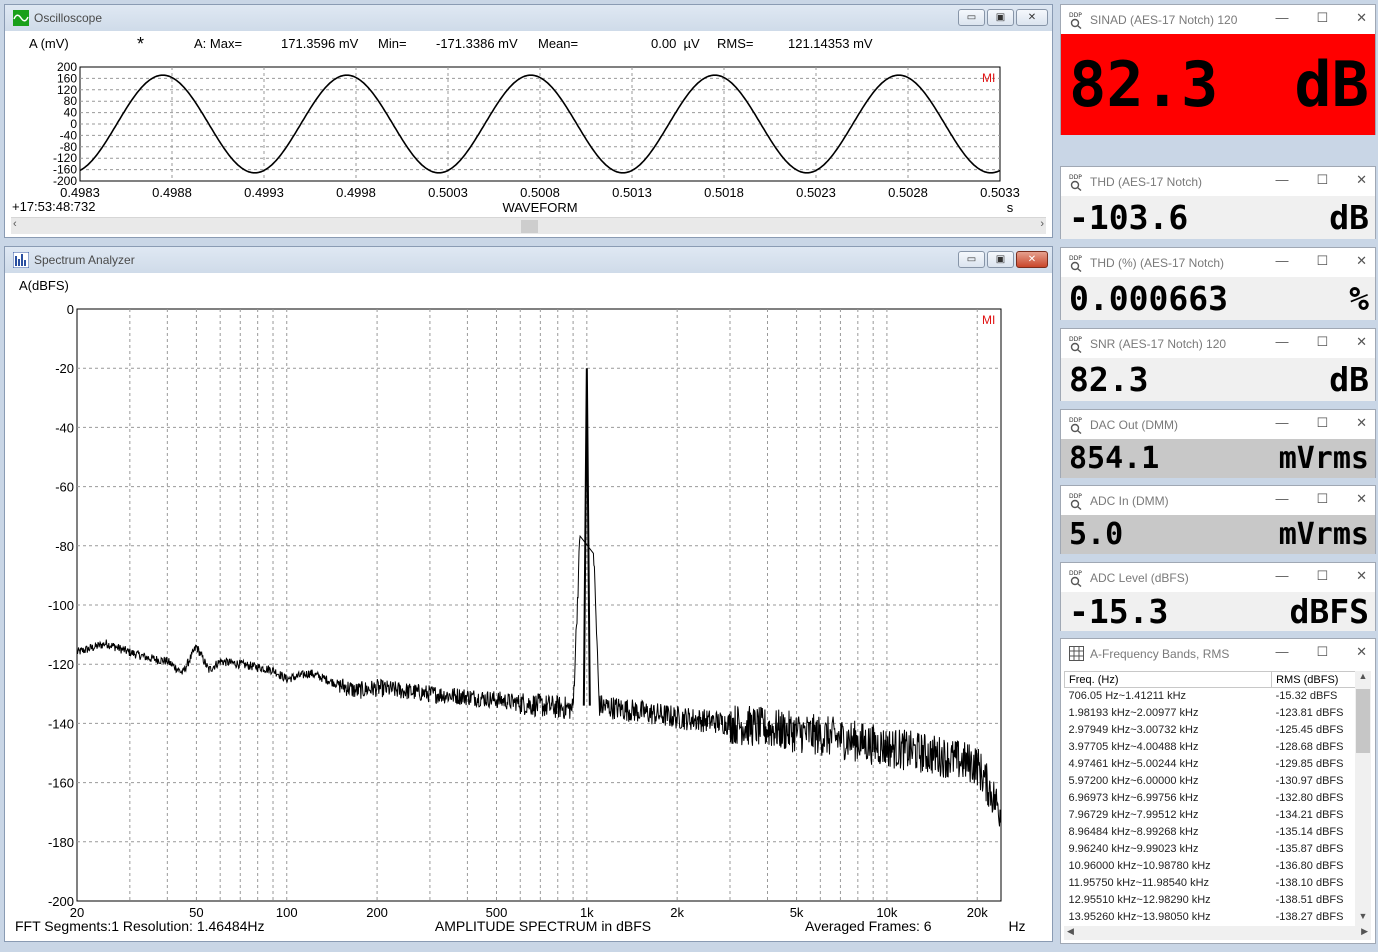 This screenshot has width=1378, height=952. Describe the element at coordinates (1218, 19) in the screenshot. I see `meter-titlebar: DDP SINAD (AES-17 Notch) 120 — ☐ ✕` at that location.